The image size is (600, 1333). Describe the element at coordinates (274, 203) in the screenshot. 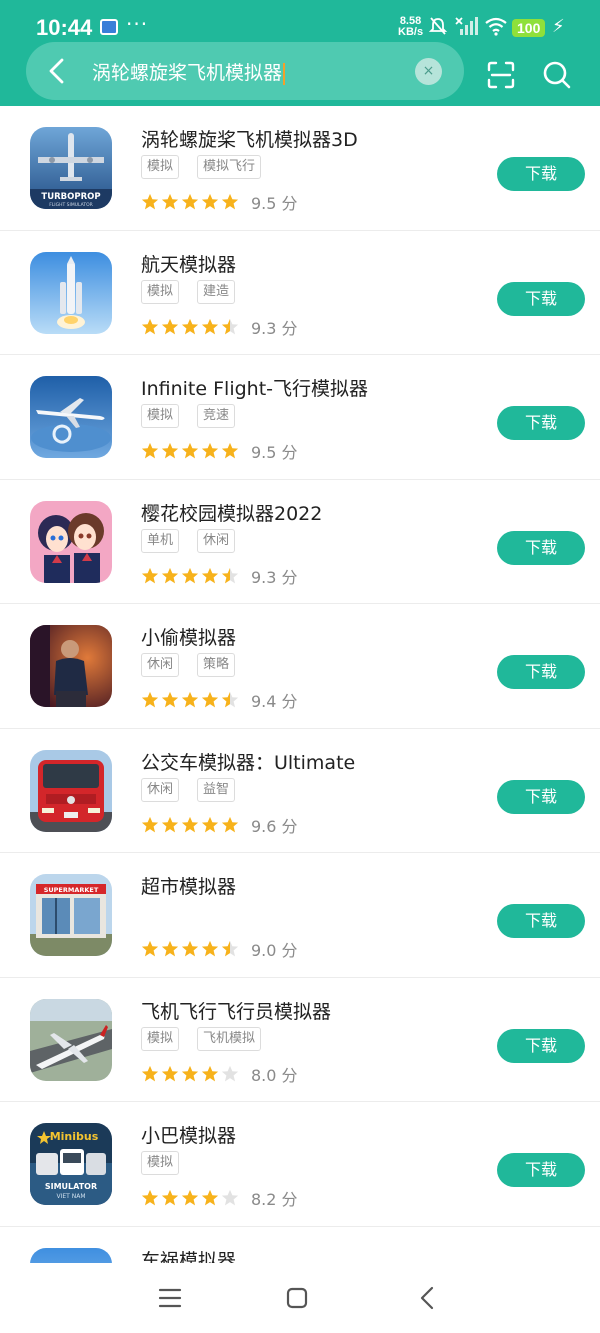

I see `rating-score: 9.5 分` at that location.